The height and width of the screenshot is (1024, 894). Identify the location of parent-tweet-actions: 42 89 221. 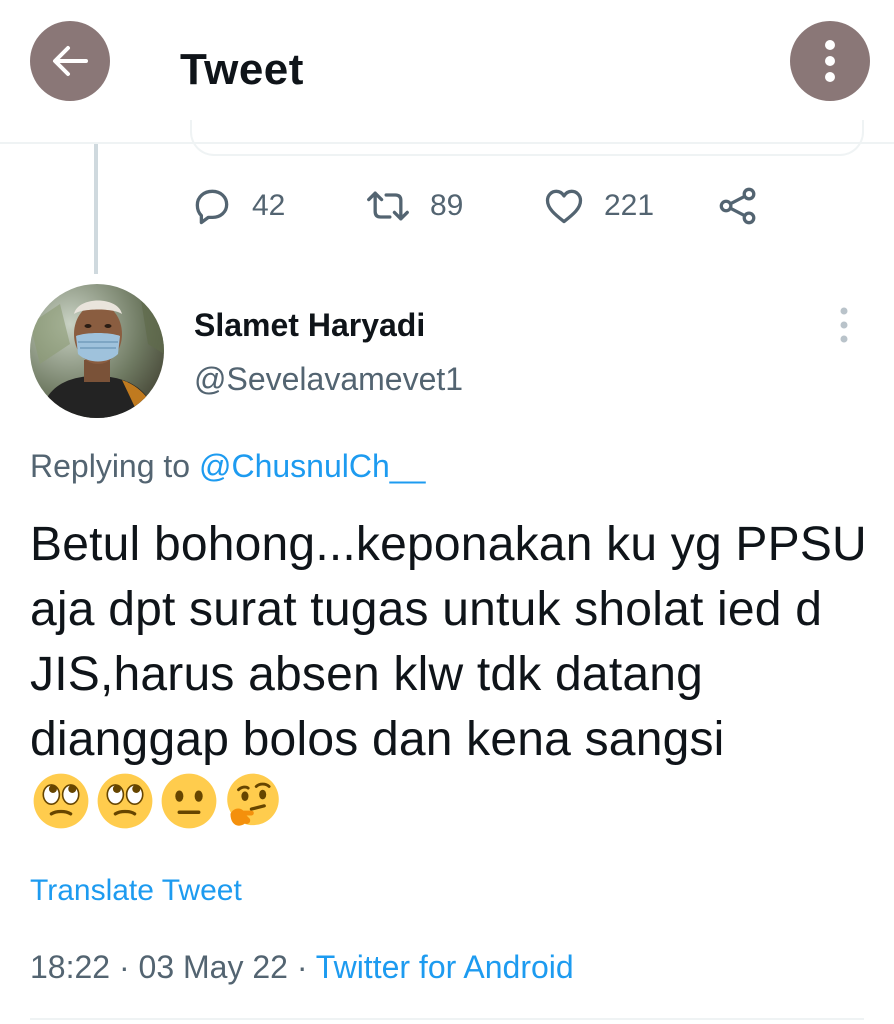
(447, 206).